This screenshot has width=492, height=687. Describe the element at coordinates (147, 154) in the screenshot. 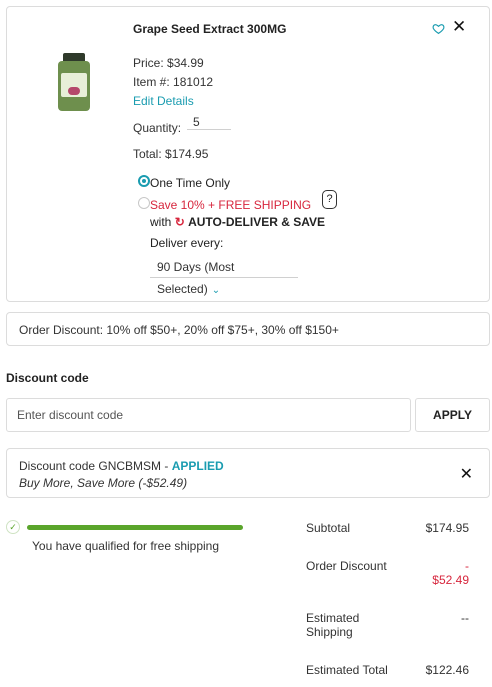

I see `total-label: Total:` at that location.